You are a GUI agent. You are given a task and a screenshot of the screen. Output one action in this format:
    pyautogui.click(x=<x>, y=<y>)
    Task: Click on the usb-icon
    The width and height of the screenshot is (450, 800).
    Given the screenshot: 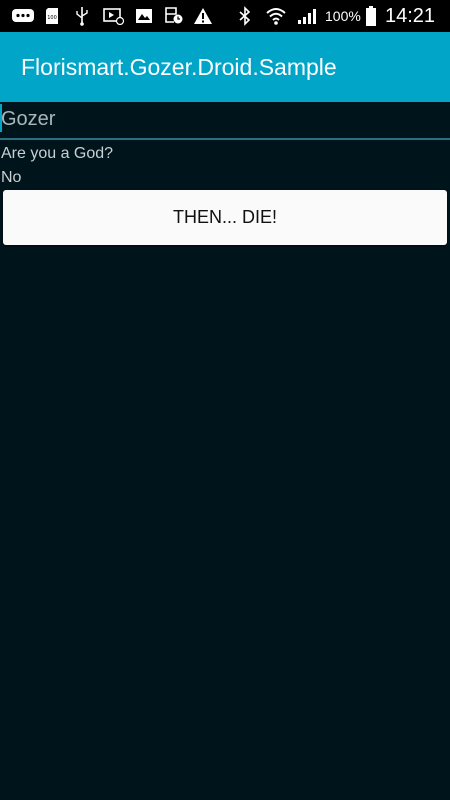 What is the action you would take?
    pyautogui.click(x=82, y=16)
    